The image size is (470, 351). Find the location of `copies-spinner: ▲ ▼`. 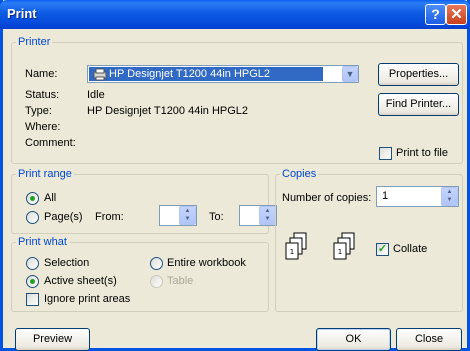

copies-spinner: ▲ ▼ is located at coordinates (449, 196).